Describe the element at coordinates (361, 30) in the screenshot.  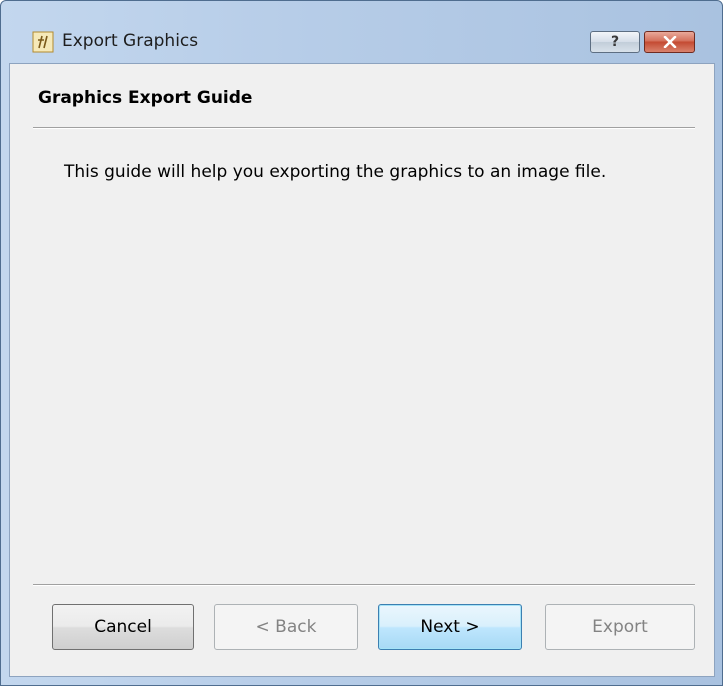
I see `title-bar: Export Graphics ?` at that location.